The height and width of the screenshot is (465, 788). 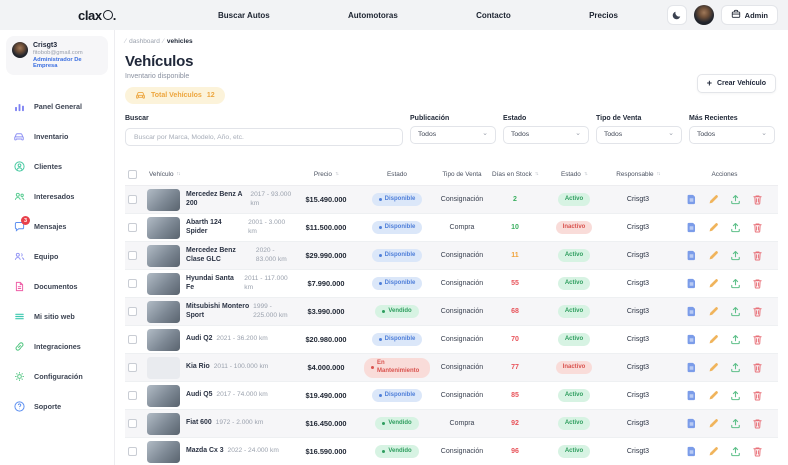 I want to click on sidebar-item-mi-sitio-web: Mi sitio web, so click(x=57, y=316).